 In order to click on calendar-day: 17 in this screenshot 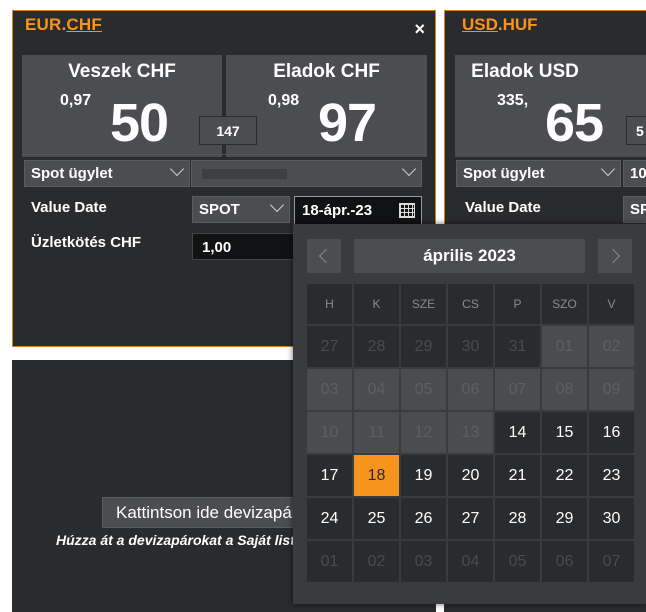, I will do `click(329, 475)`.